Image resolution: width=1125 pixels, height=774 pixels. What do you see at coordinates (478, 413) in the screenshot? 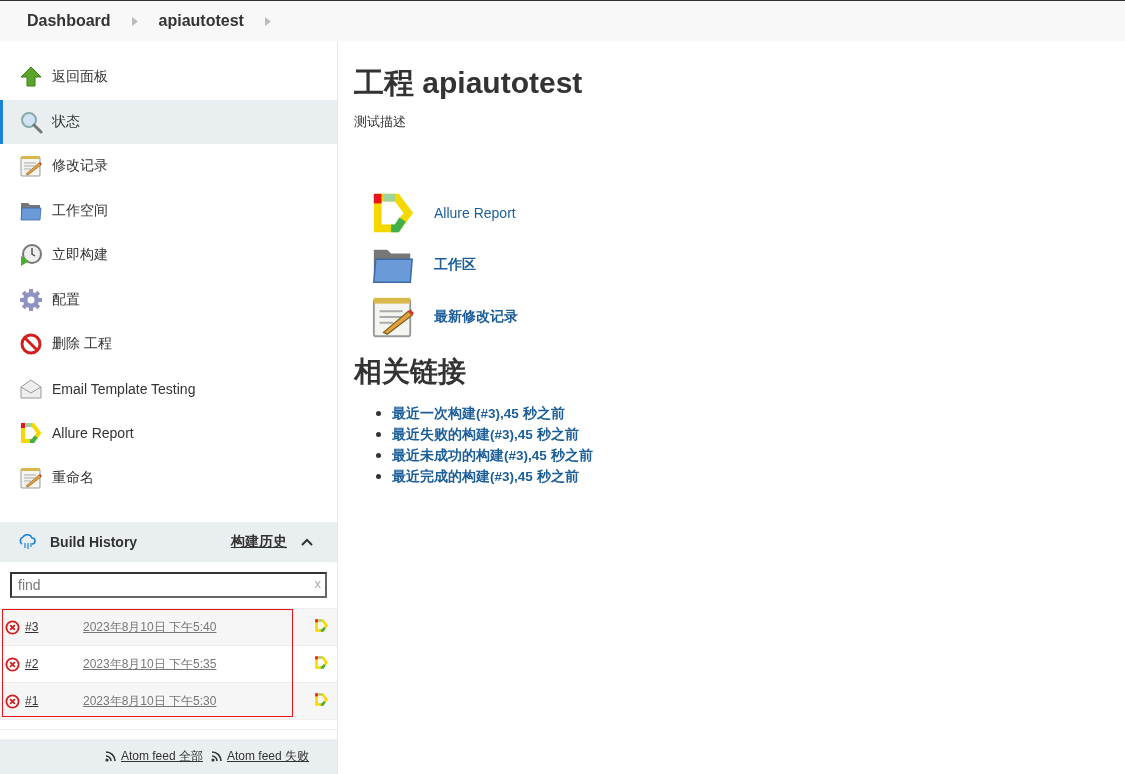
I see `build-link: 最近一次构建(#3),45 秒之前` at bounding box center [478, 413].